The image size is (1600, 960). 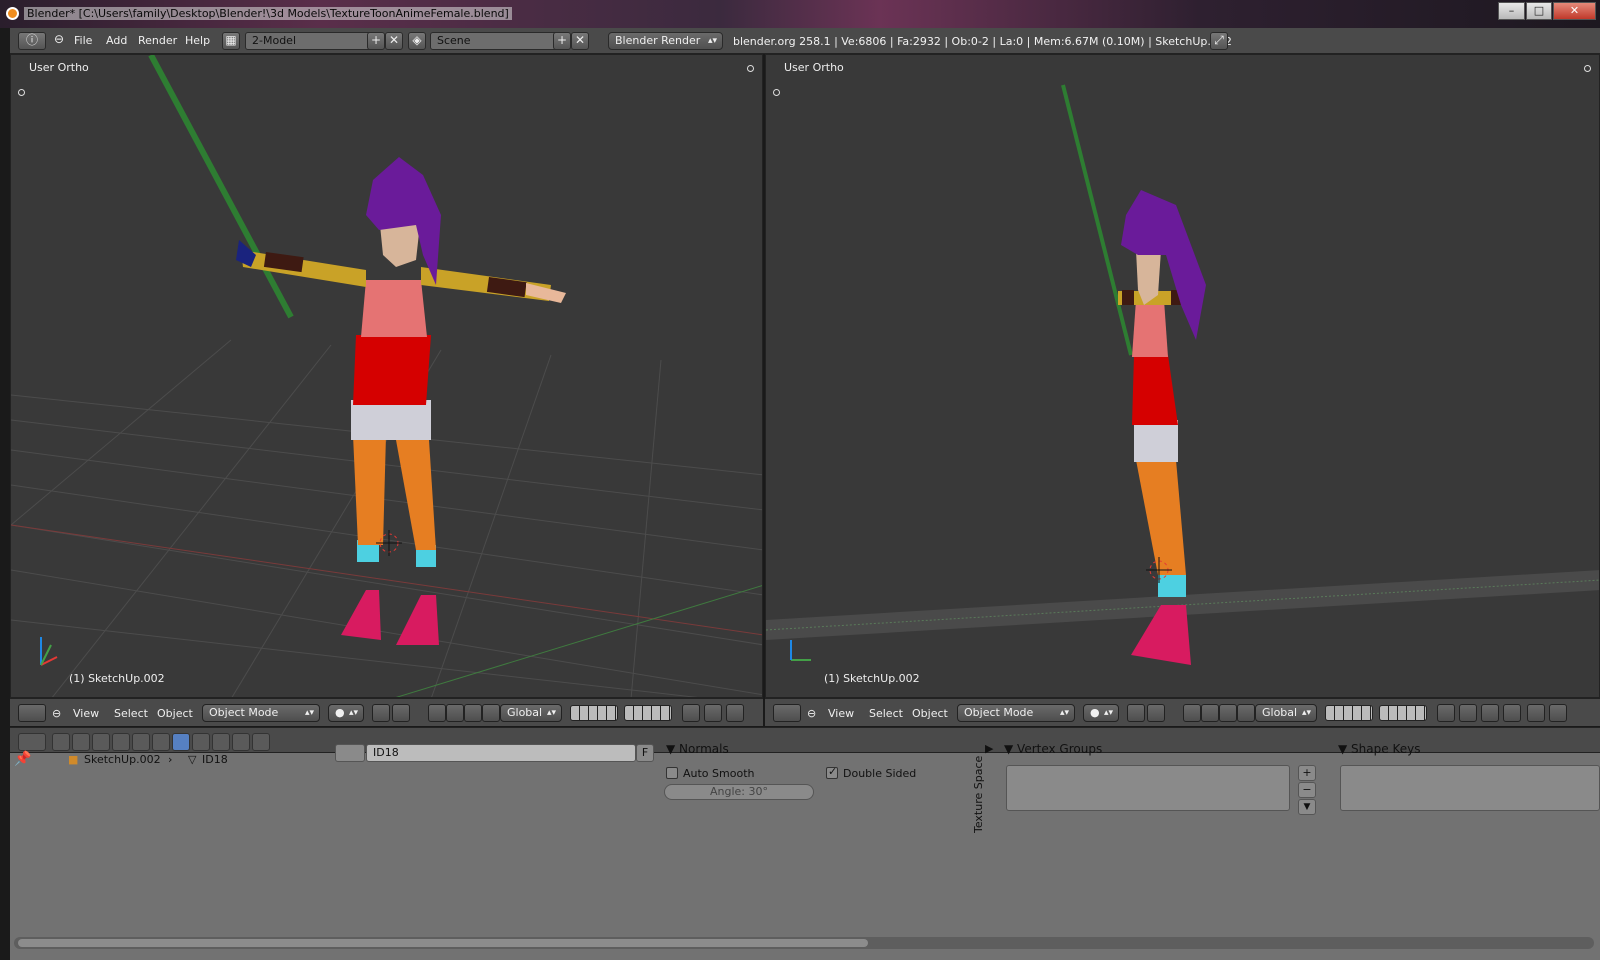 I want to click on mode-label: Object Mode, so click(x=244, y=712).